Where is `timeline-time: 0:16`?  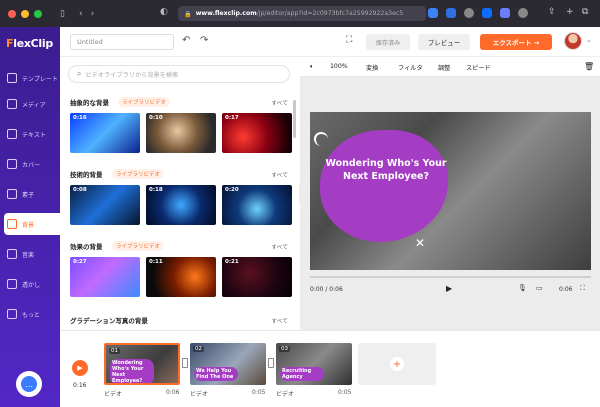 timeline-time: 0:16 is located at coordinates (80, 385).